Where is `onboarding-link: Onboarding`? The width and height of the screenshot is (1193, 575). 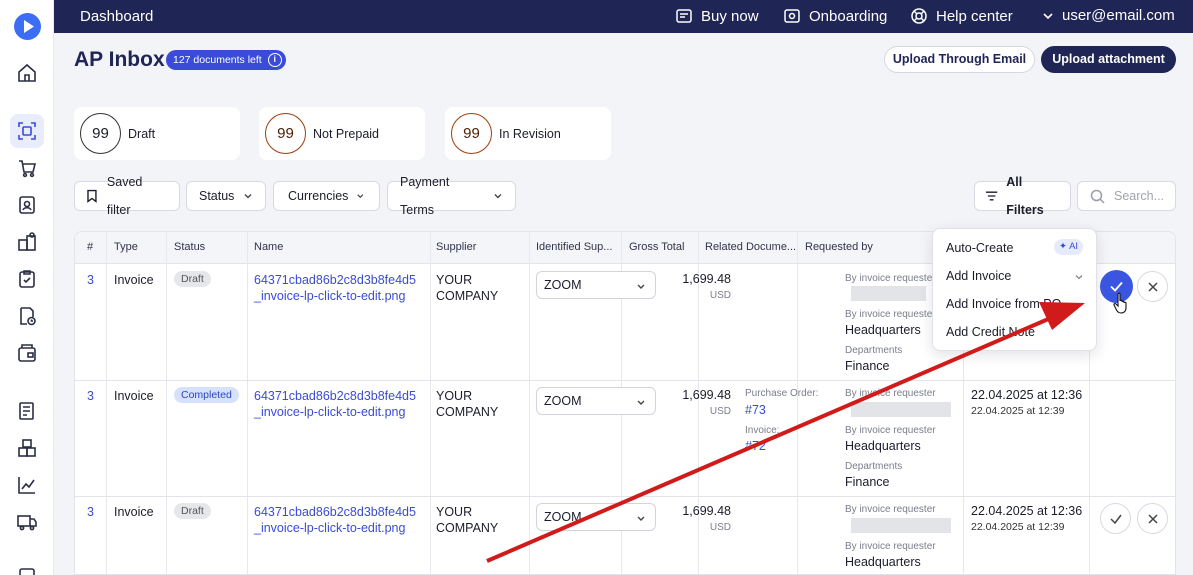 onboarding-link: Onboarding is located at coordinates (835, 16).